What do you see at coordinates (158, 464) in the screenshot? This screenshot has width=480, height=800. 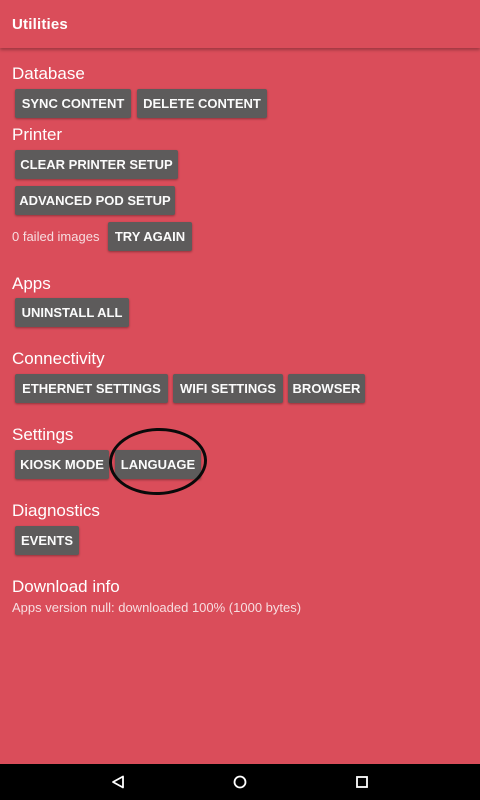 I see `language-button: LANGUAGE` at bounding box center [158, 464].